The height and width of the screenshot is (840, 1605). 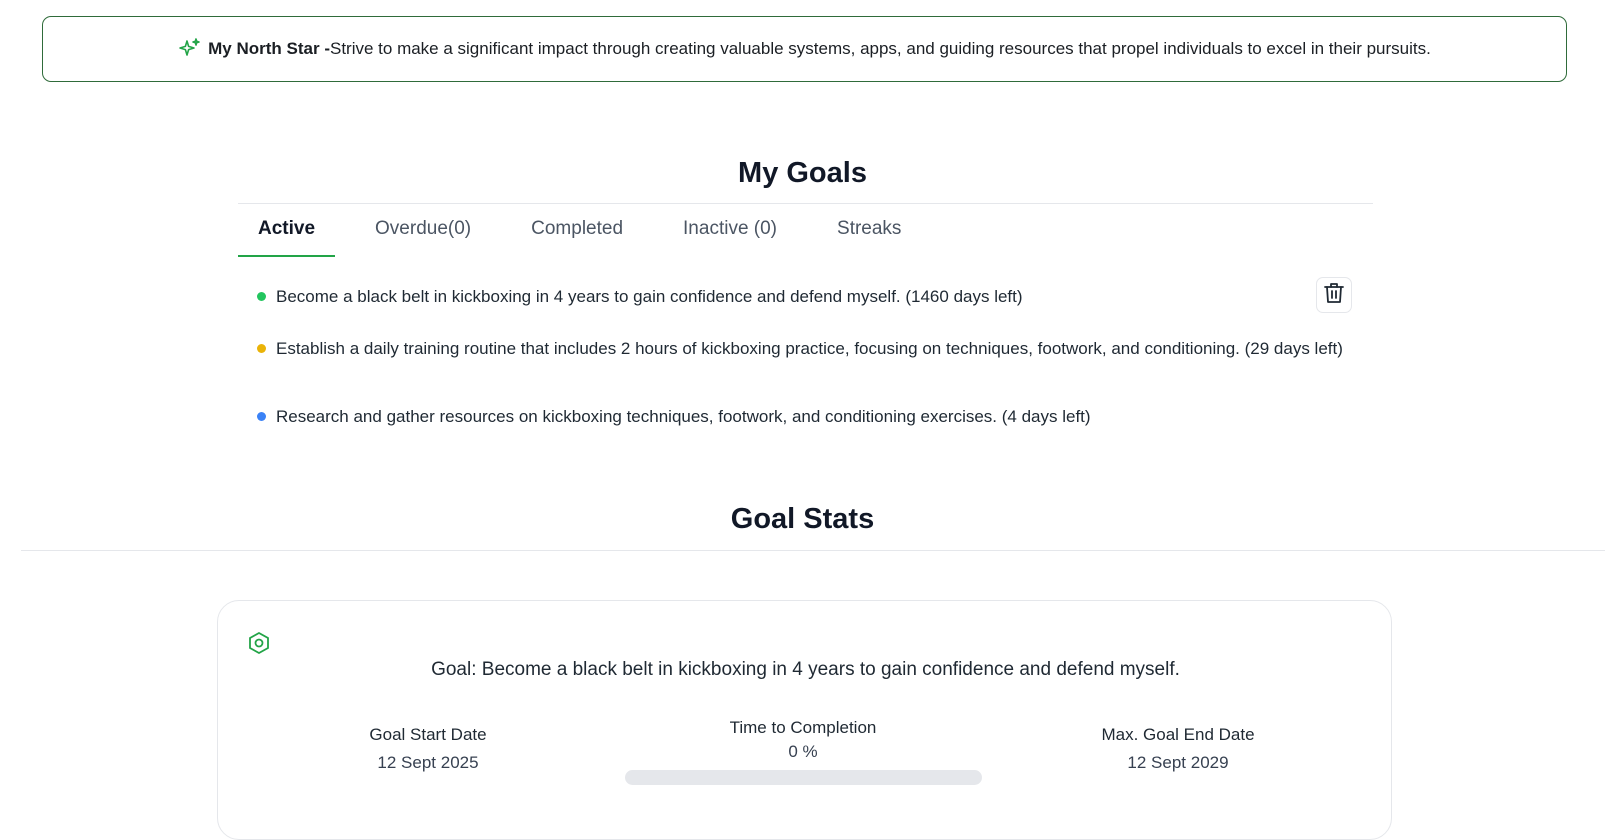 I want to click on completion-label: Time to Completion, so click(x=803, y=727).